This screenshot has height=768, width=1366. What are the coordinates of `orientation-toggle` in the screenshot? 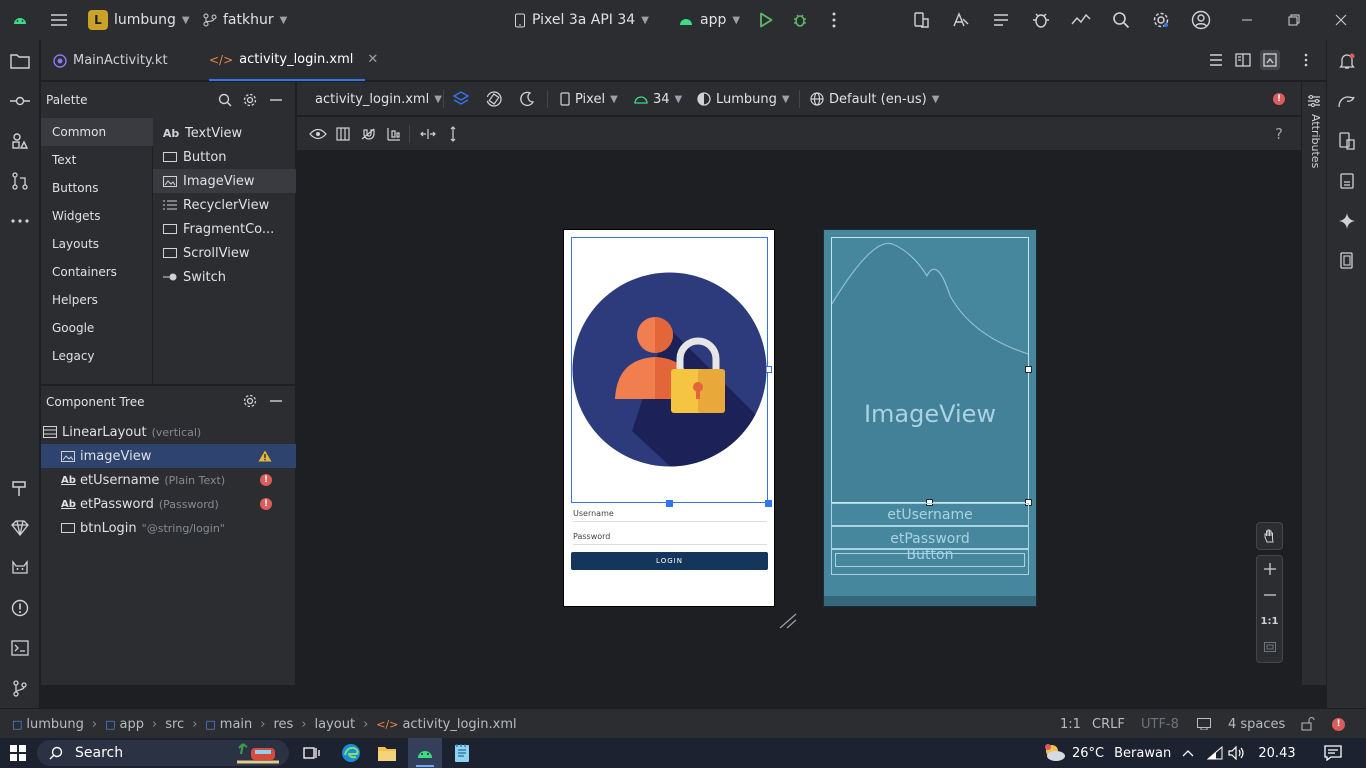 It's located at (494, 99).